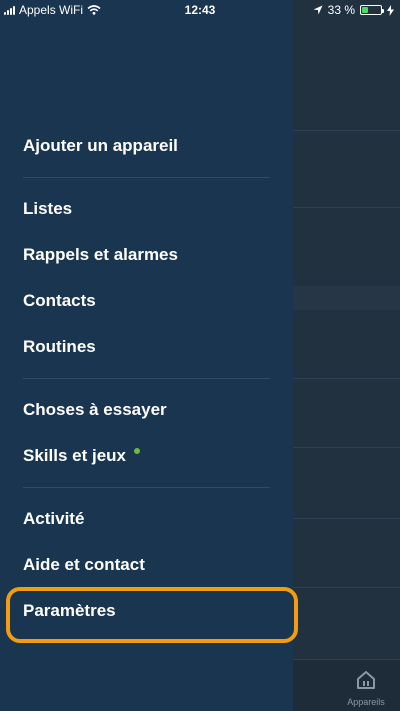 This screenshot has height=711, width=400. I want to click on tab-bar: Appareils, so click(346, 685).